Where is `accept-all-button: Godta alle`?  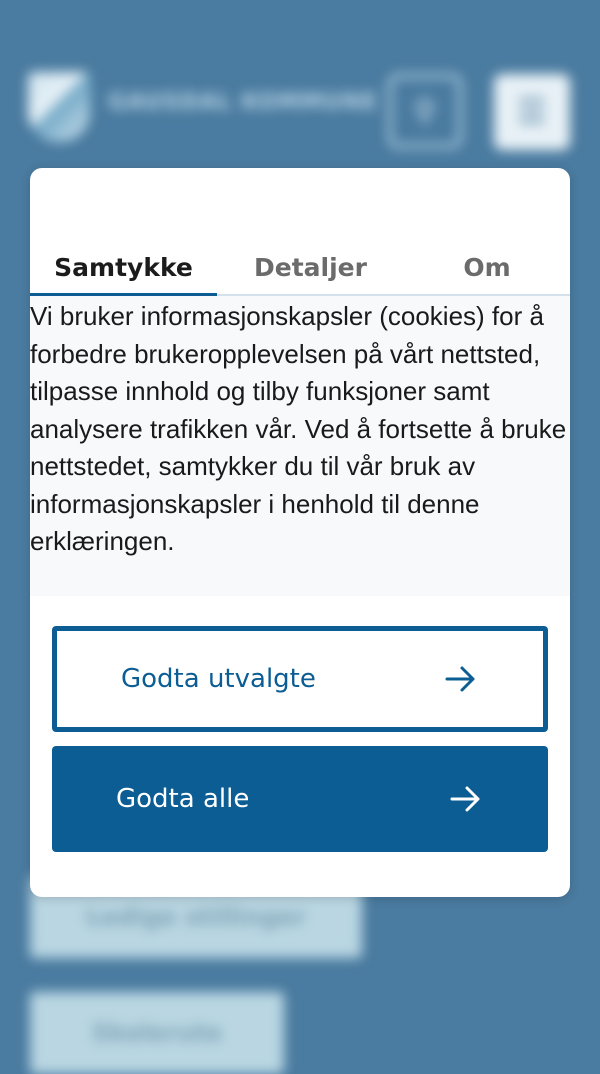 accept-all-button: Godta alle is located at coordinates (300, 799).